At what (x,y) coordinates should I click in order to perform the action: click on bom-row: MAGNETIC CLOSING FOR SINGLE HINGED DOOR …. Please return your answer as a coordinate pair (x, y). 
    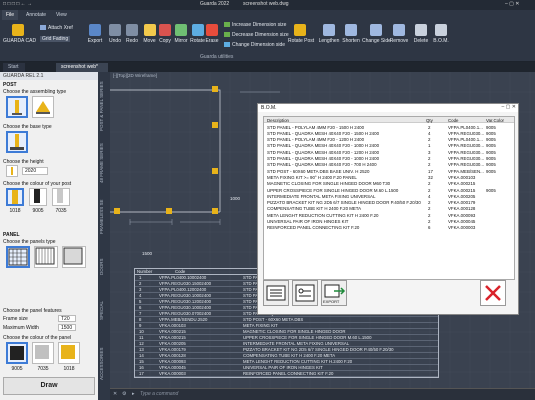
    Looking at the image, I should click on (389, 184).